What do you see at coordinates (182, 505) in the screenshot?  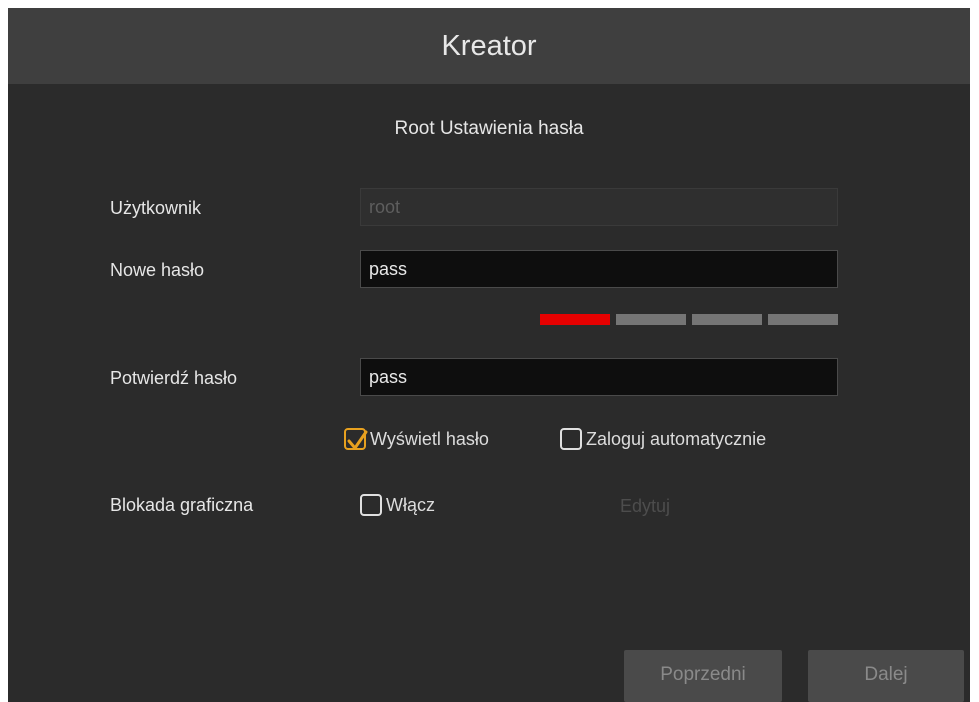 I see `pattern-lock-label: Blokada graficzna` at bounding box center [182, 505].